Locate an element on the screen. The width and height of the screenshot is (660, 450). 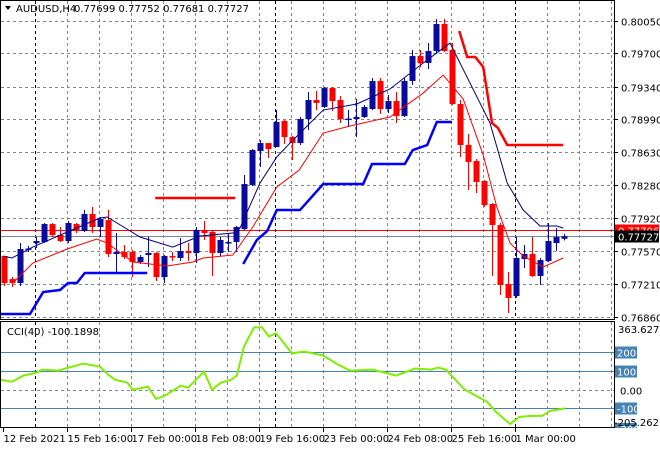
x-tick-label: 25 Feb 16:00 is located at coordinates (485, 439).